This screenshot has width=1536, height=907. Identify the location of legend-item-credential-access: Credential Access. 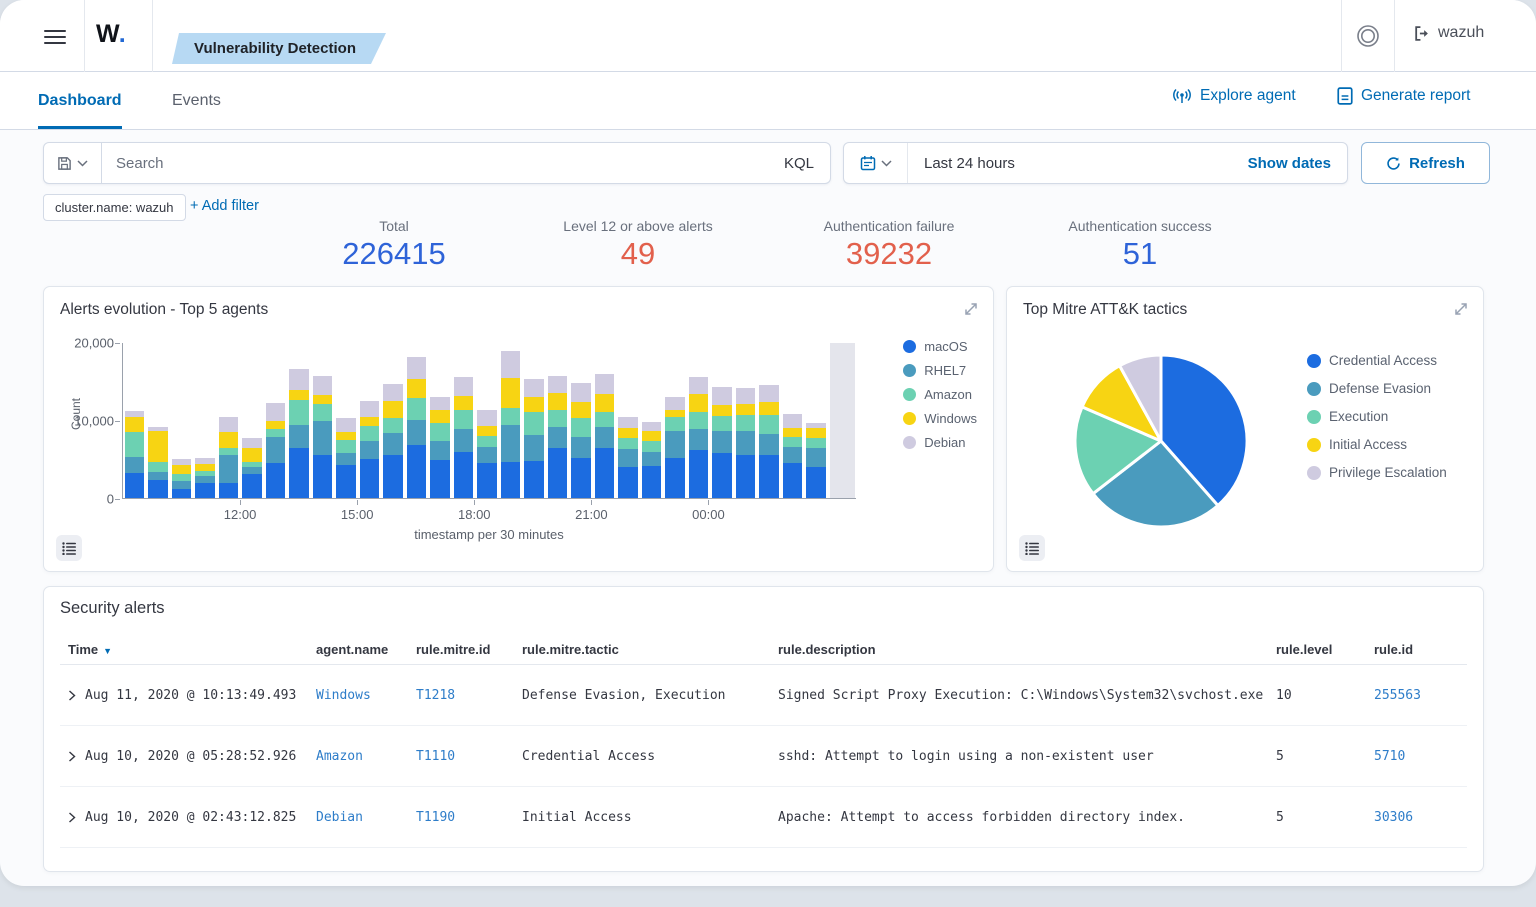
(1377, 360).